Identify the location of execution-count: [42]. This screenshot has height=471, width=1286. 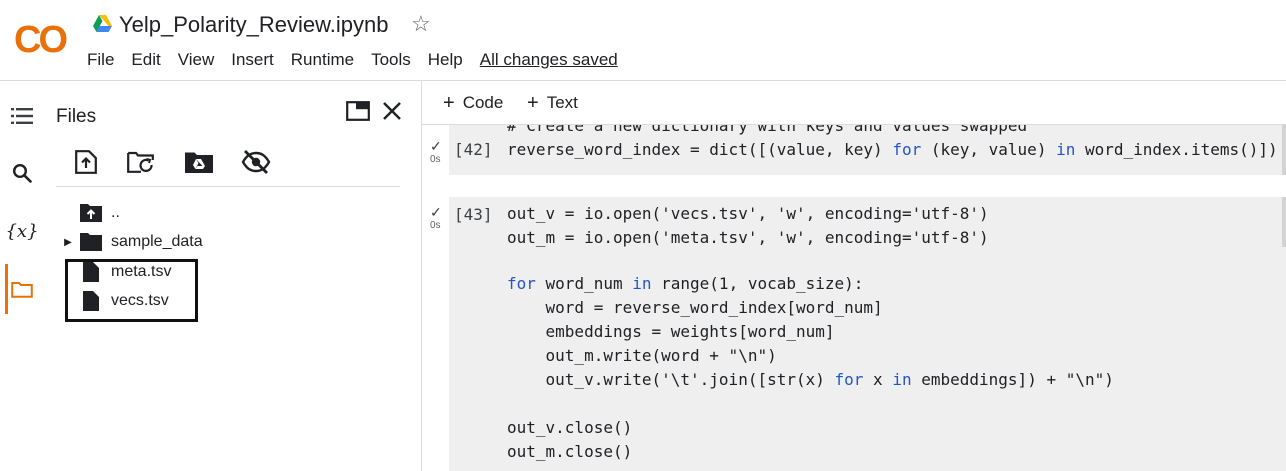
(473, 149).